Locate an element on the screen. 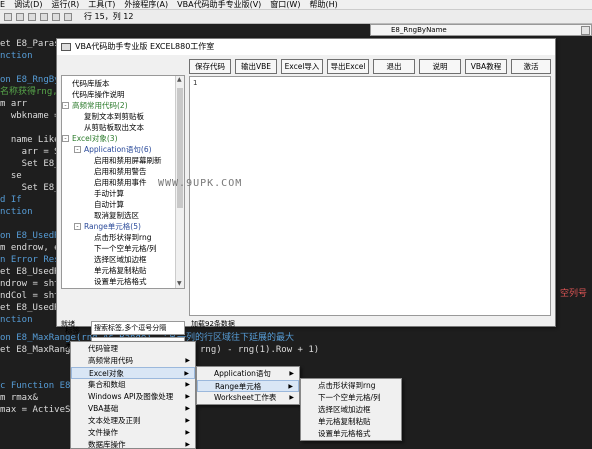 The height and width of the screenshot is (449, 592). tree-item: 从剪贴板取出文本 is located at coordinates (114, 127).